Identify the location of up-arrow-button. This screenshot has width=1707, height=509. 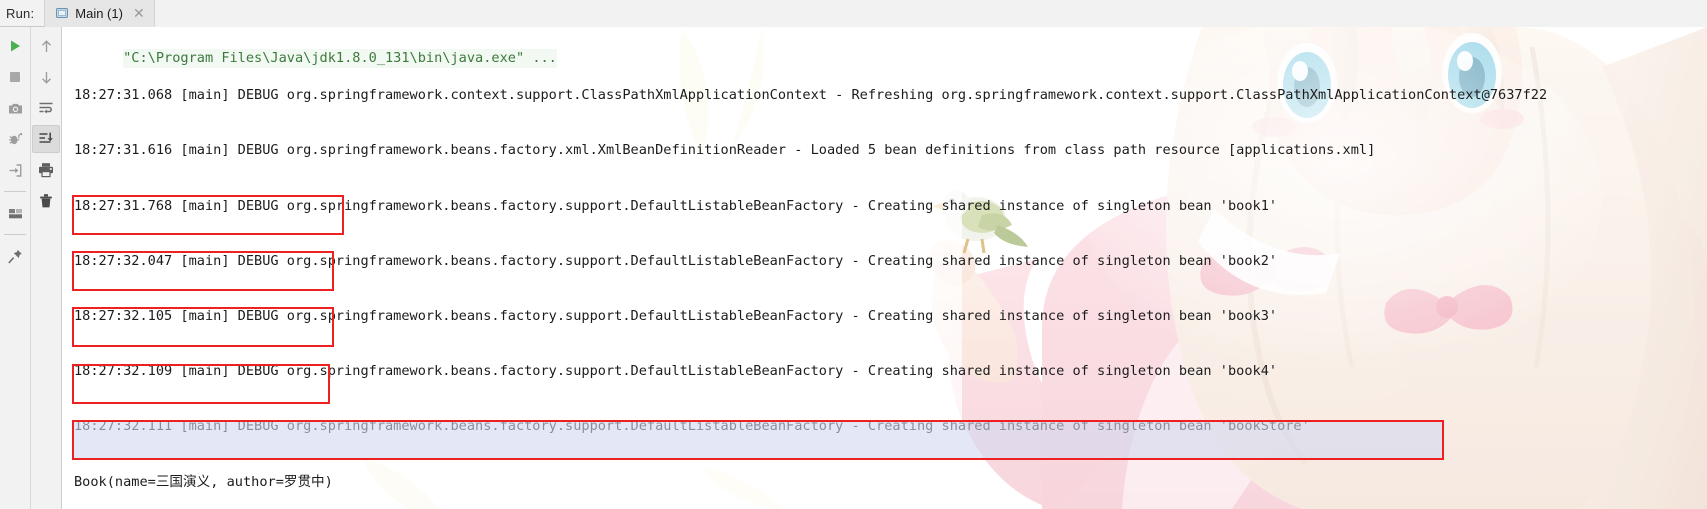
(46, 46).